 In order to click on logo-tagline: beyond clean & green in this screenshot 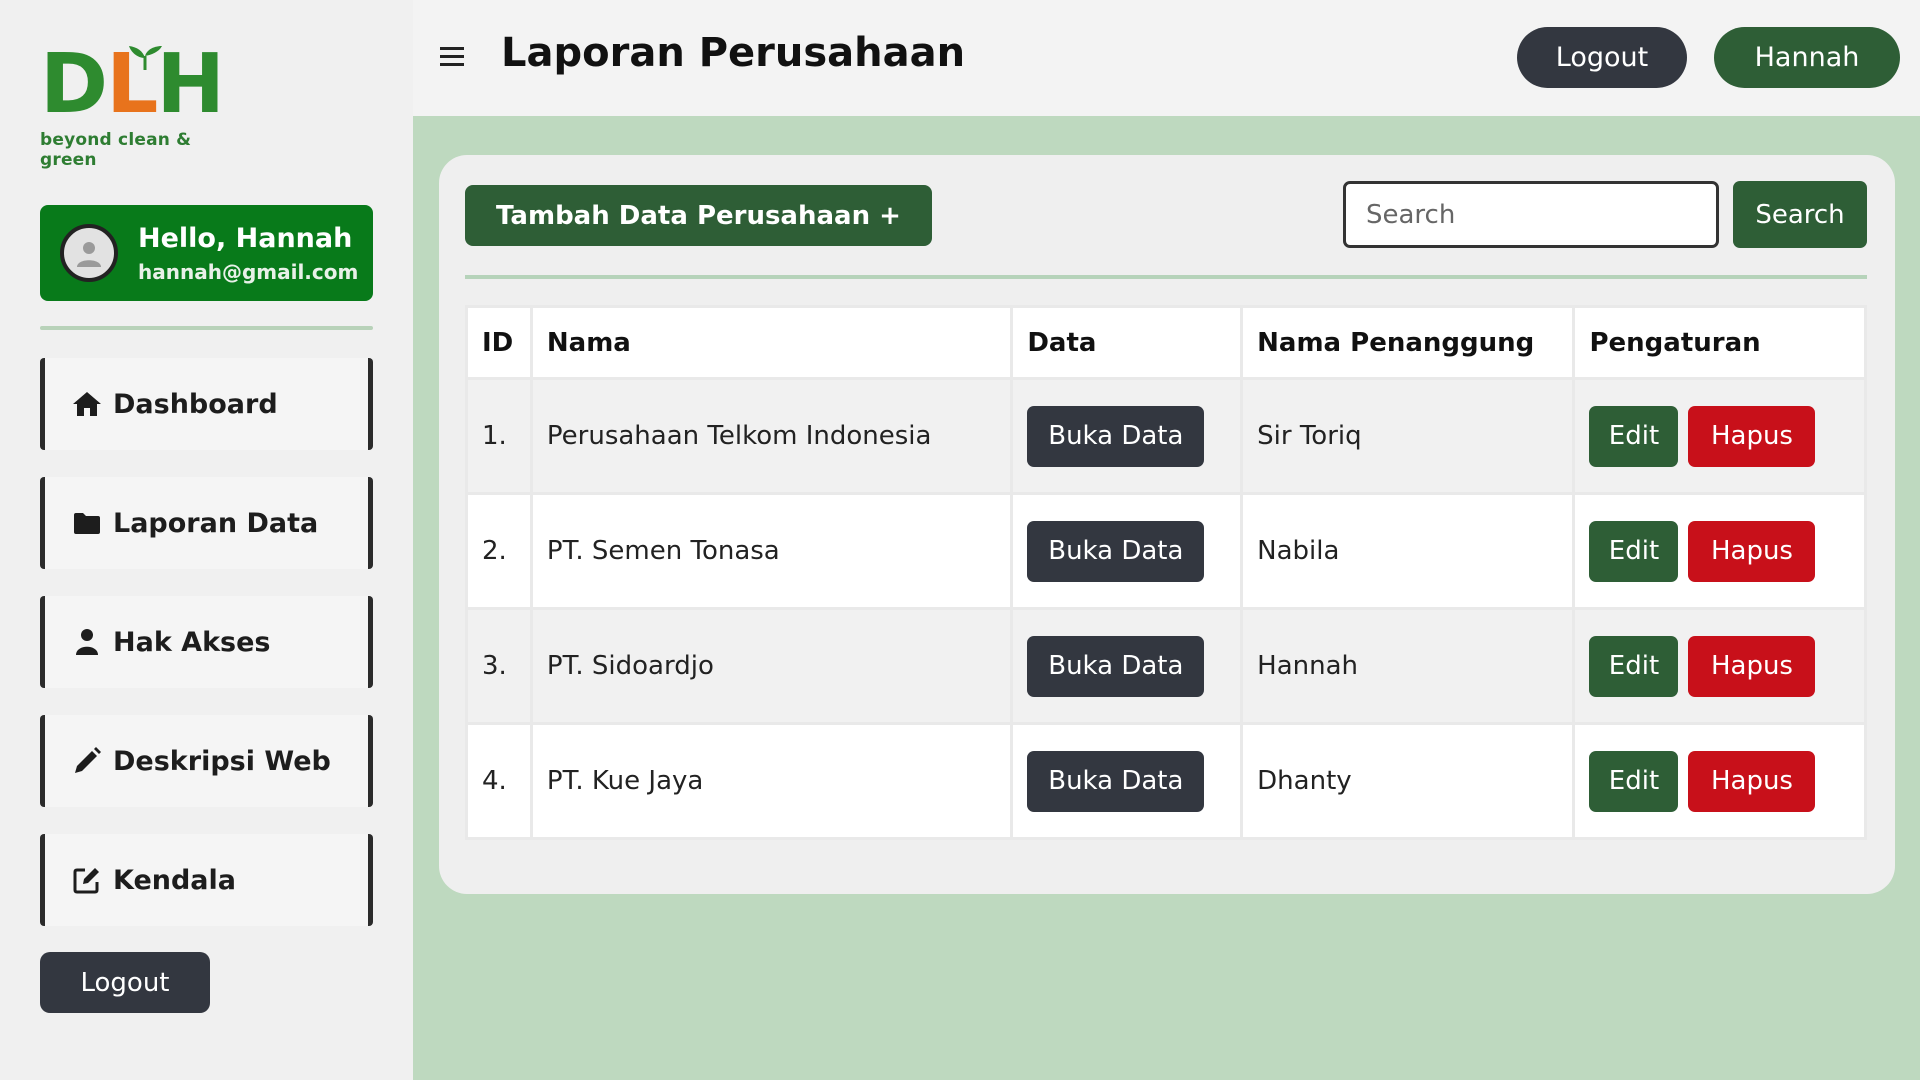, I will do `click(116, 150)`.